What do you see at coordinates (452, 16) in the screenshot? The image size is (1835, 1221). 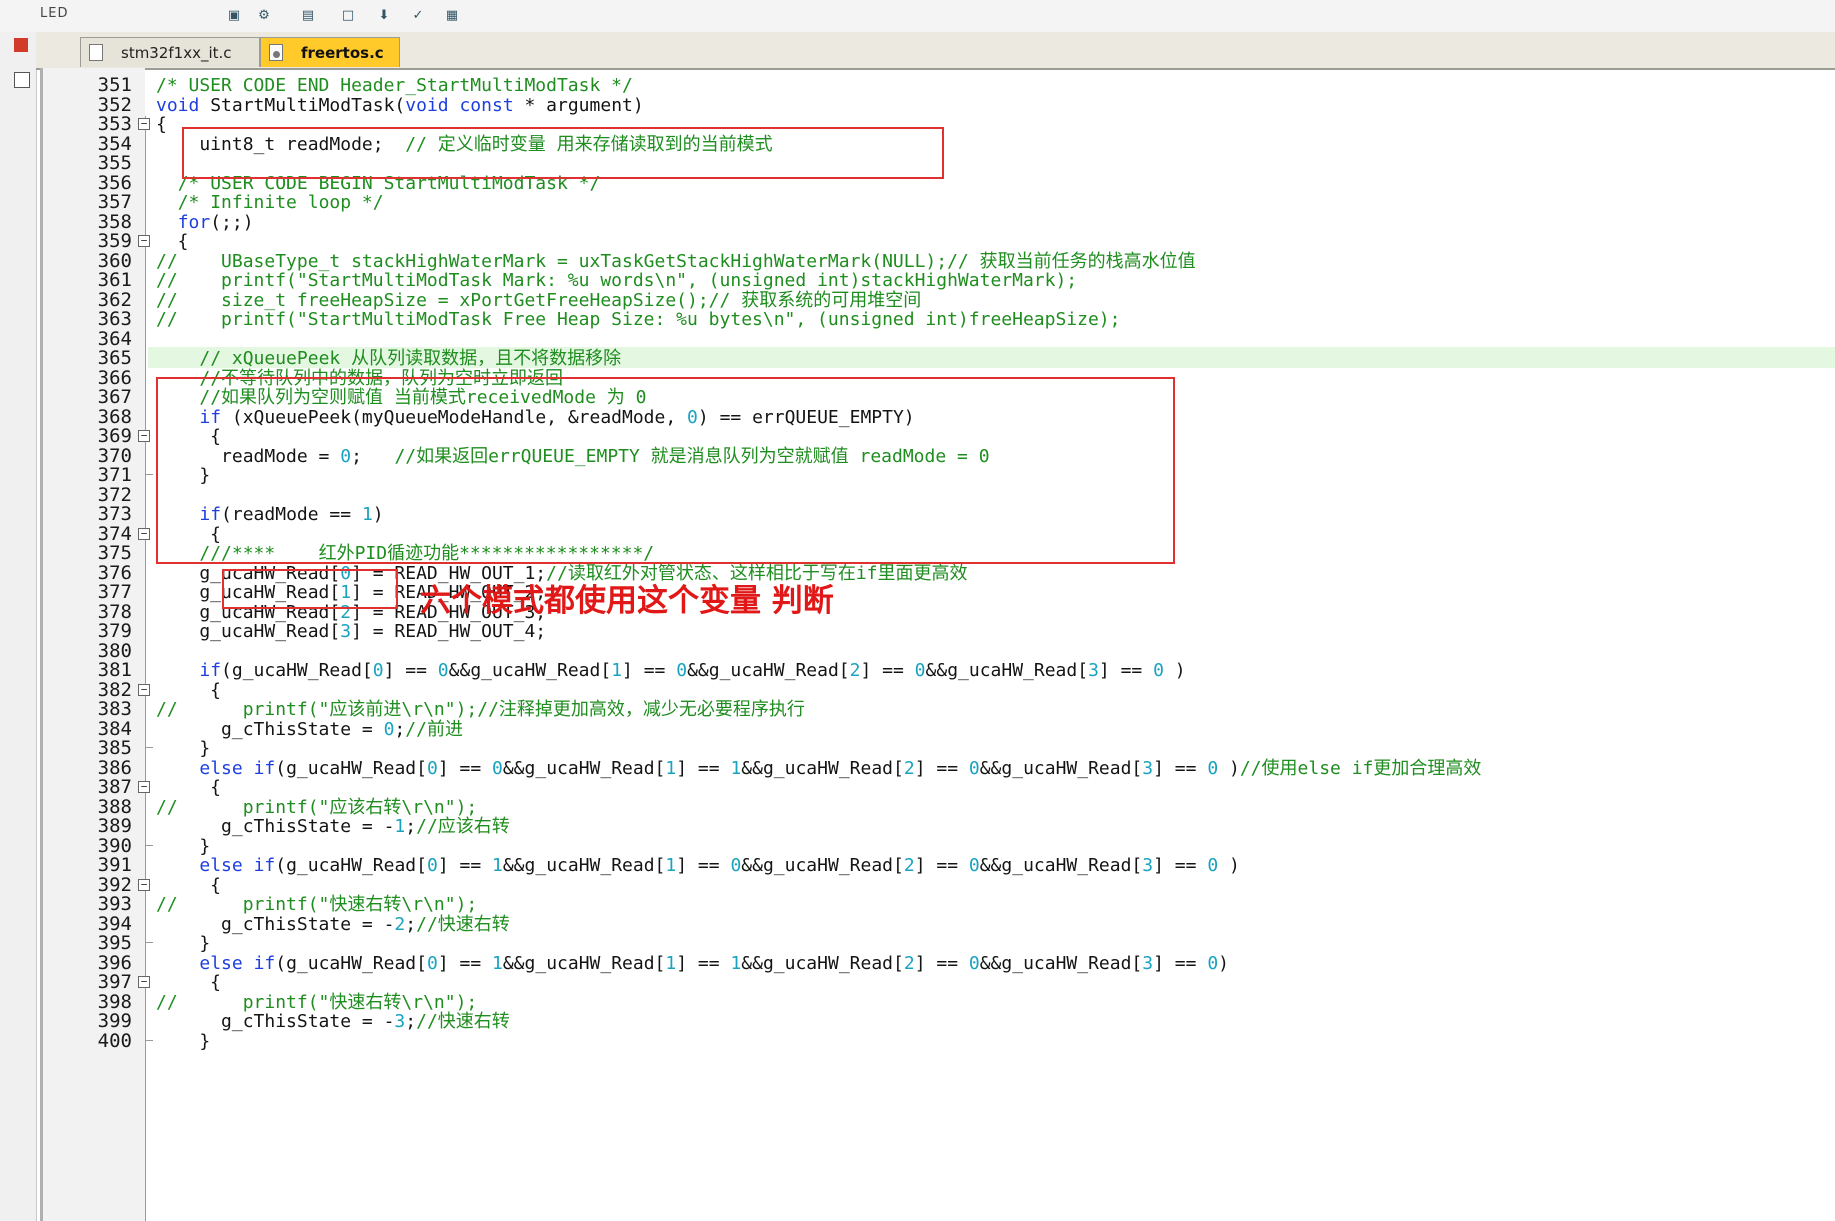 I see `settings-icon: ▦` at bounding box center [452, 16].